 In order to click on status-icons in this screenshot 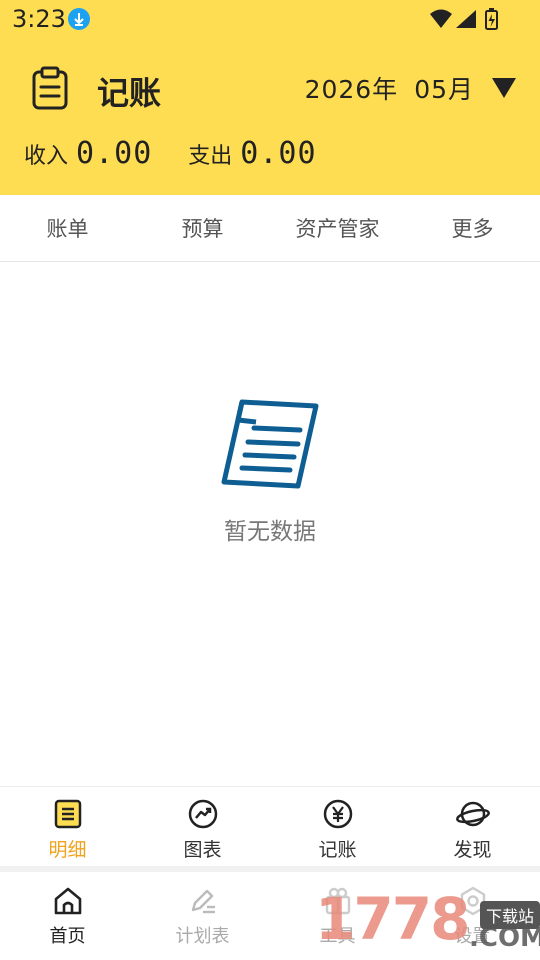, I will do `click(465, 21)`.